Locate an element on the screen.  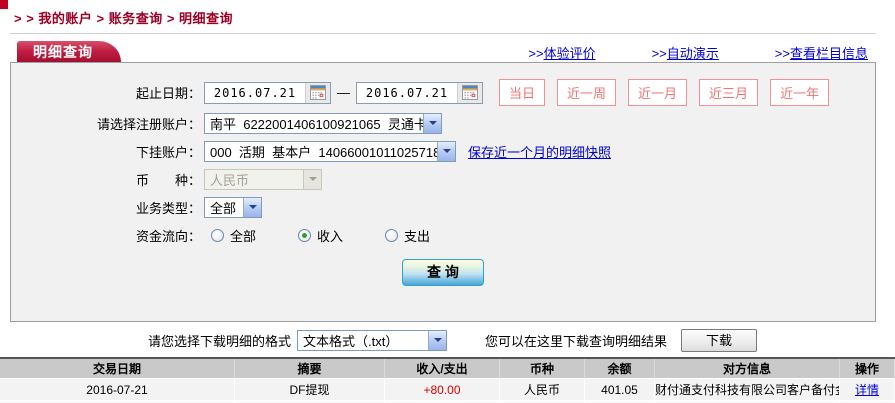
sub-account-select: 000 活期 基本户 1406600101102571848 is located at coordinates (330, 151).